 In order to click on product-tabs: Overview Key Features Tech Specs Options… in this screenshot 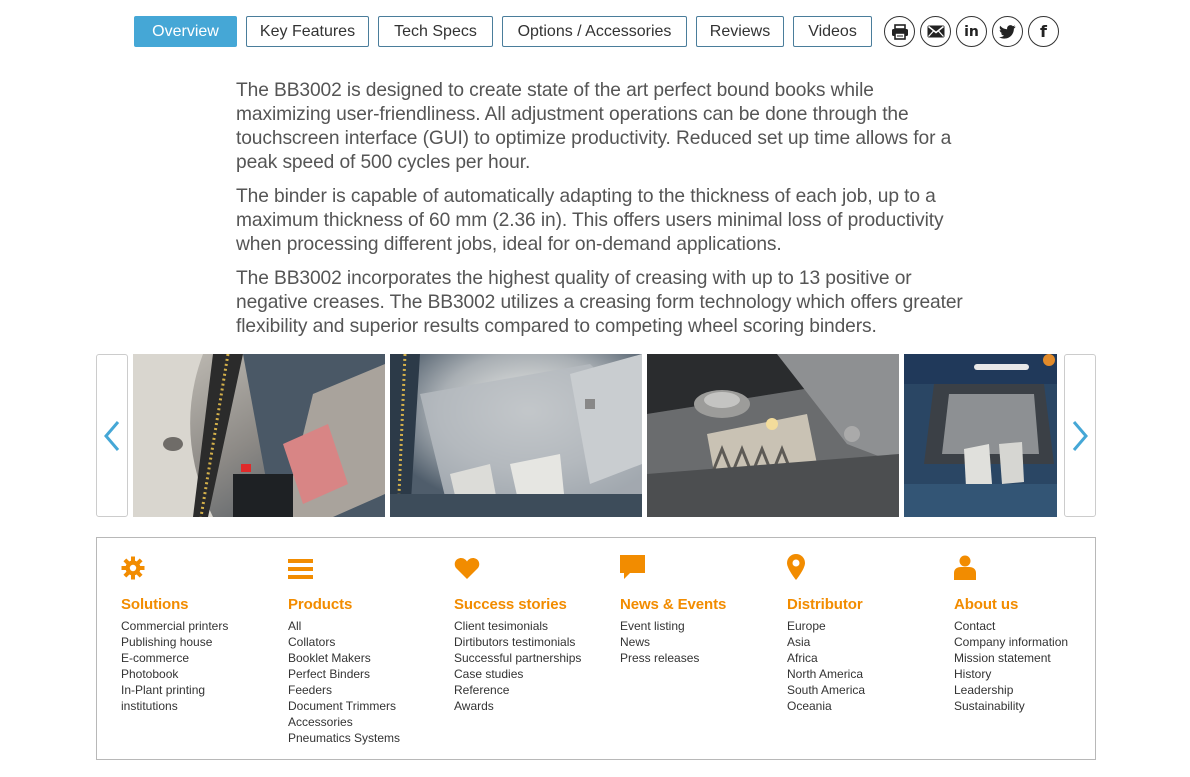, I will do `click(599, 31)`.